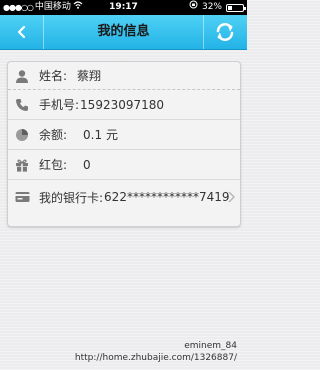 The height and width of the screenshot is (370, 320). Describe the element at coordinates (203, 32) in the screenshot. I see `nav-separator` at that location.